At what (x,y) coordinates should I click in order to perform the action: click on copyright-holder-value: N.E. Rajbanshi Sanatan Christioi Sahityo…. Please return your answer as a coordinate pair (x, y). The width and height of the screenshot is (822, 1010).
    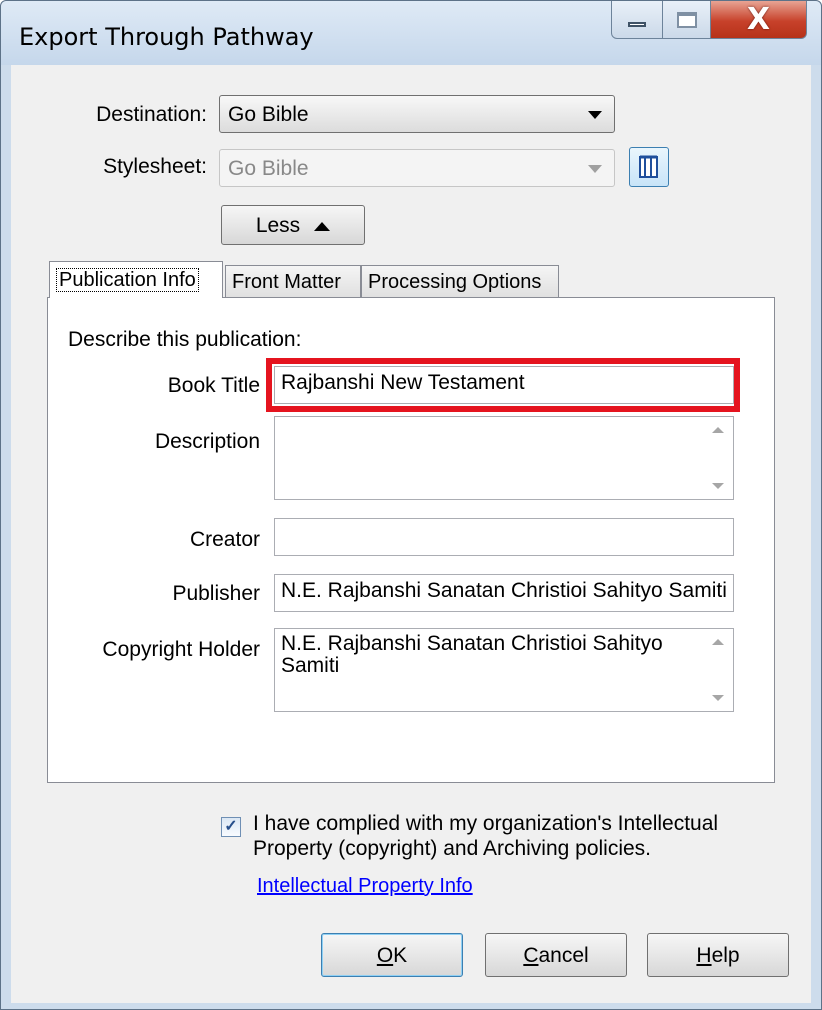
    Looking at the image, I should click on (472, 654).